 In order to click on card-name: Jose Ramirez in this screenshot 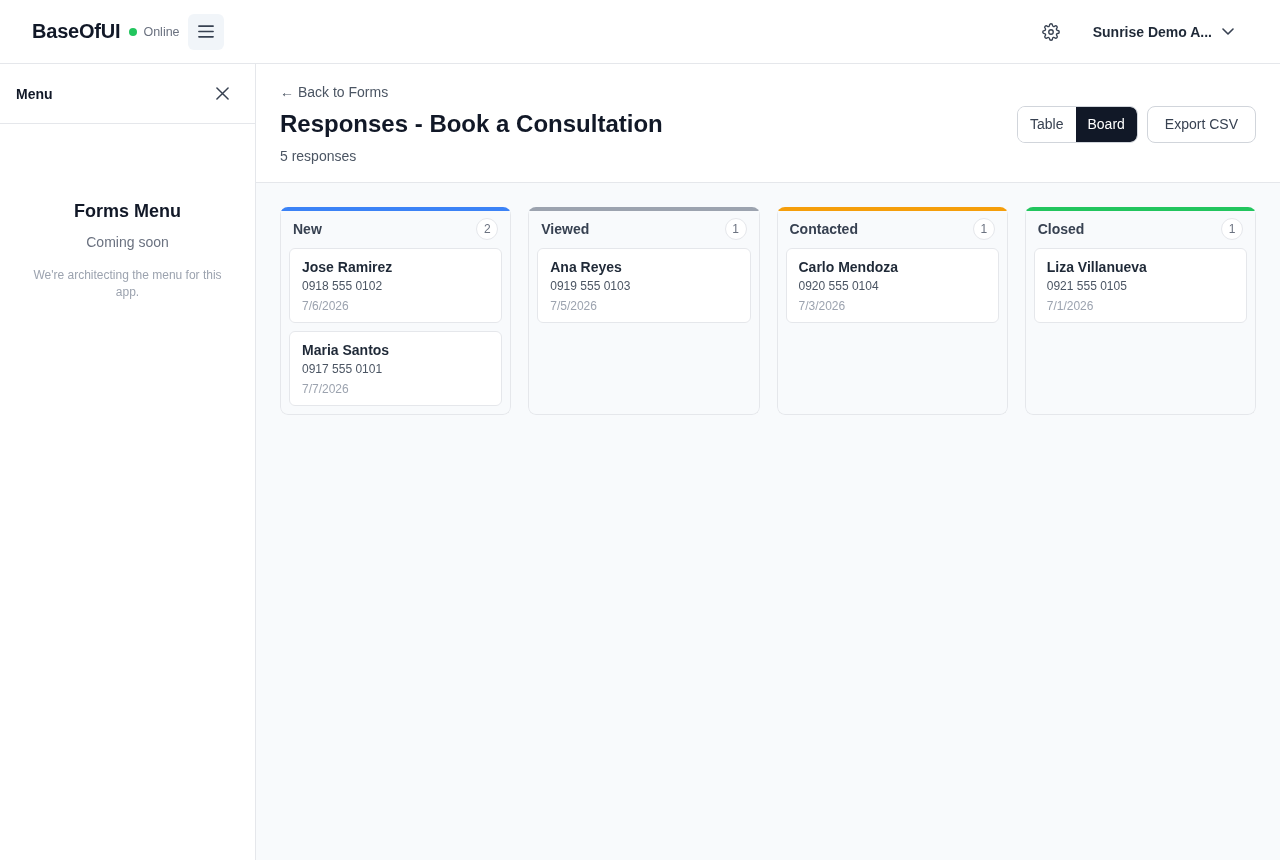, I will do `click(347, 267)`.